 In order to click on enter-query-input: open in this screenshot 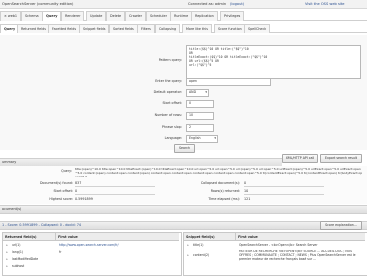, I will do `click(228, 82)`.